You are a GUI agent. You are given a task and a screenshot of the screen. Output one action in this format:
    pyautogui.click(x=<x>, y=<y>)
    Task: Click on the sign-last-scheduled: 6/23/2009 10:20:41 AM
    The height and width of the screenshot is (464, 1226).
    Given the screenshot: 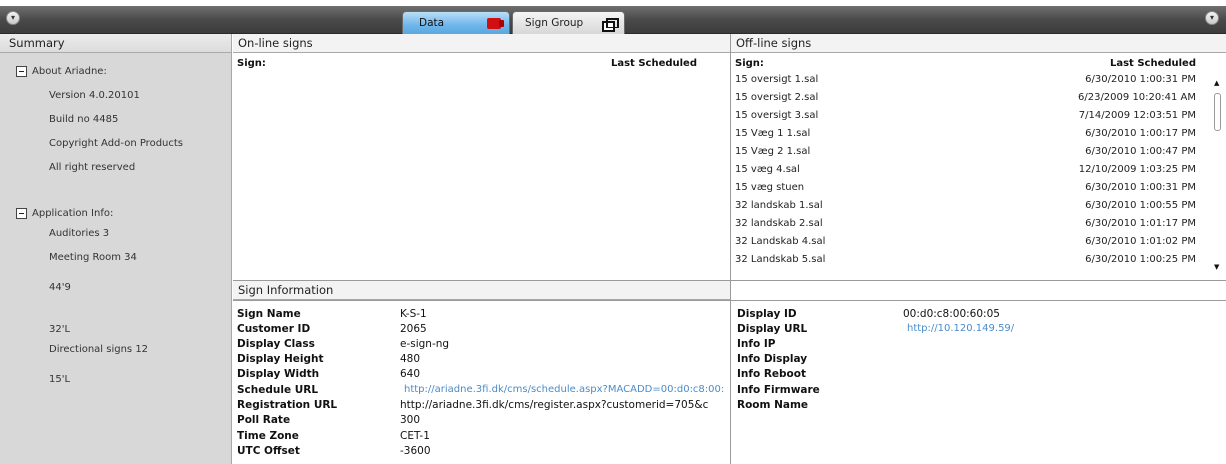 What is the action you would take?
    pyautogui.click(x=1136, y=97)
    